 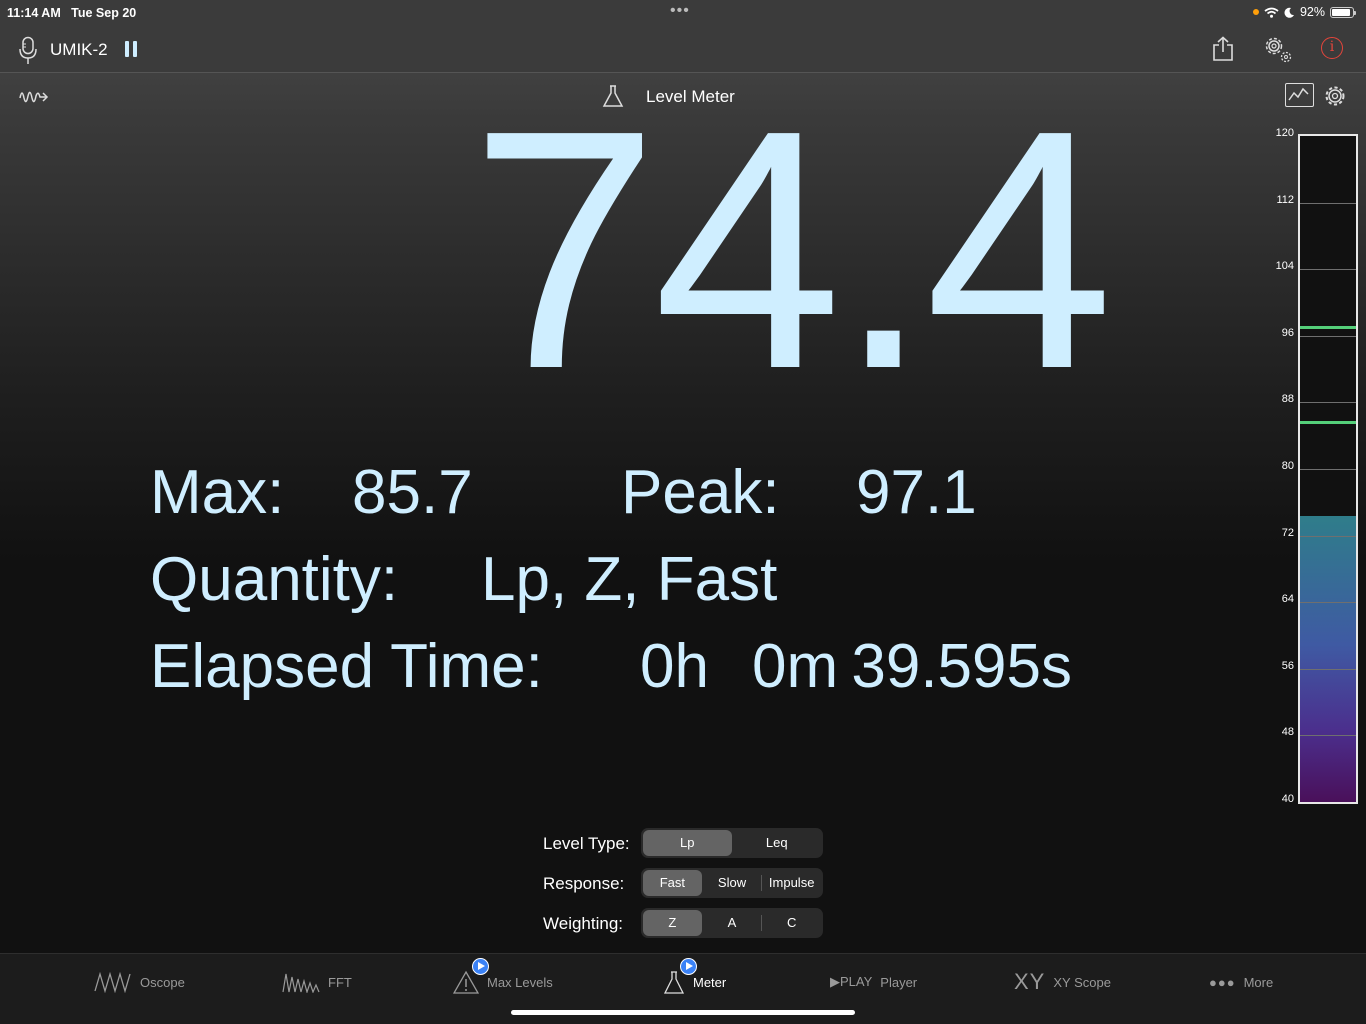 What do you see at coordinates (791, 883) in the screenshot?
I see `response-option-impulse: Impulse` at bounding box center [791, 883].